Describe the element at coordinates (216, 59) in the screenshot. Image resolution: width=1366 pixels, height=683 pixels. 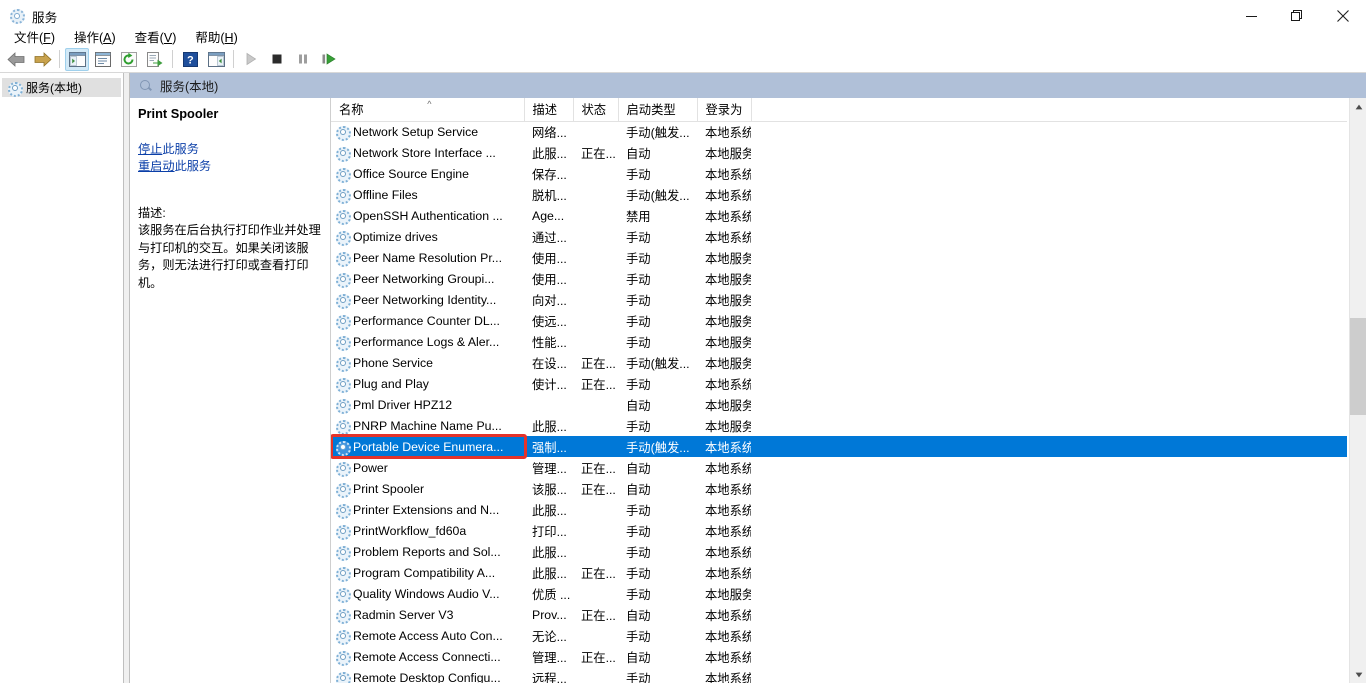
I see `show-action-pane-icon` at that location.